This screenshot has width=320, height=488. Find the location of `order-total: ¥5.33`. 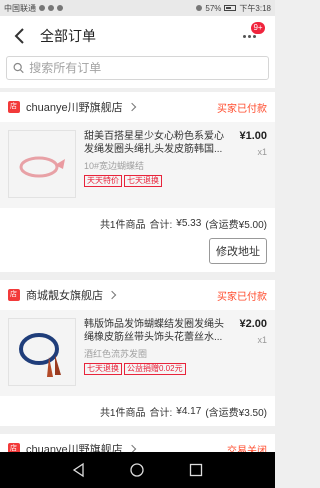

order-total: ¥5.33 is located at coordinates (189, 223).